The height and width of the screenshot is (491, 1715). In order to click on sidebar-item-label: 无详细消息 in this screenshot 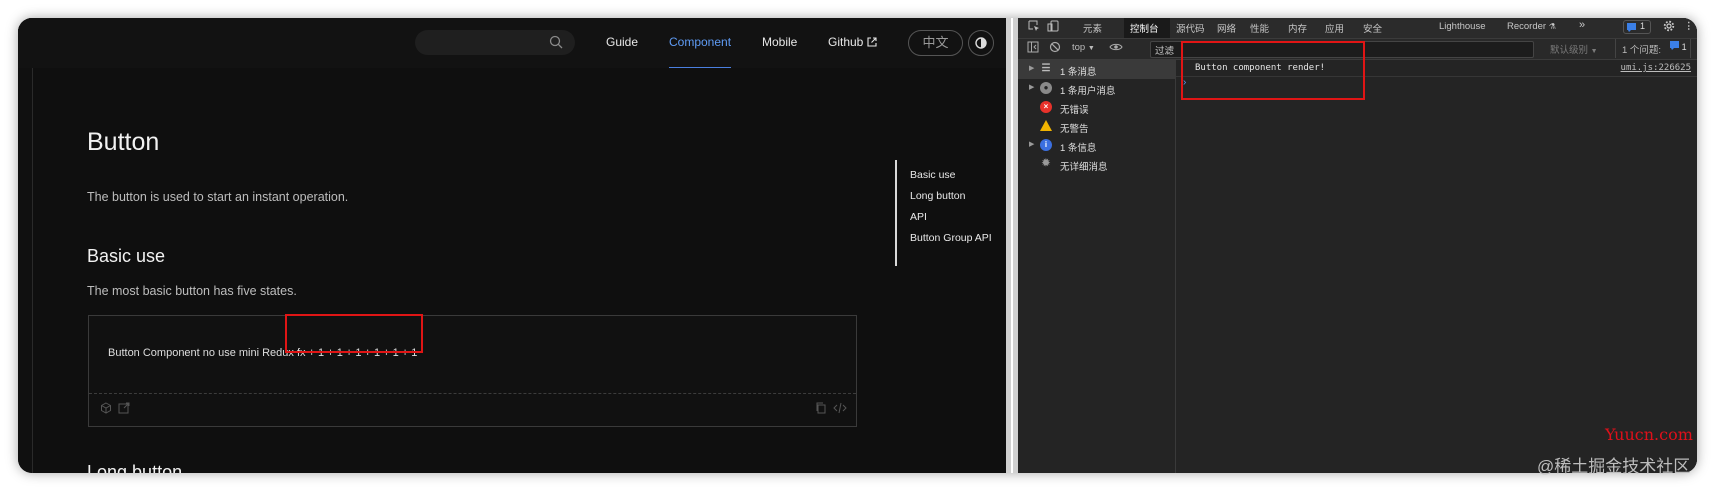, I will do `click(1084, 167)`.